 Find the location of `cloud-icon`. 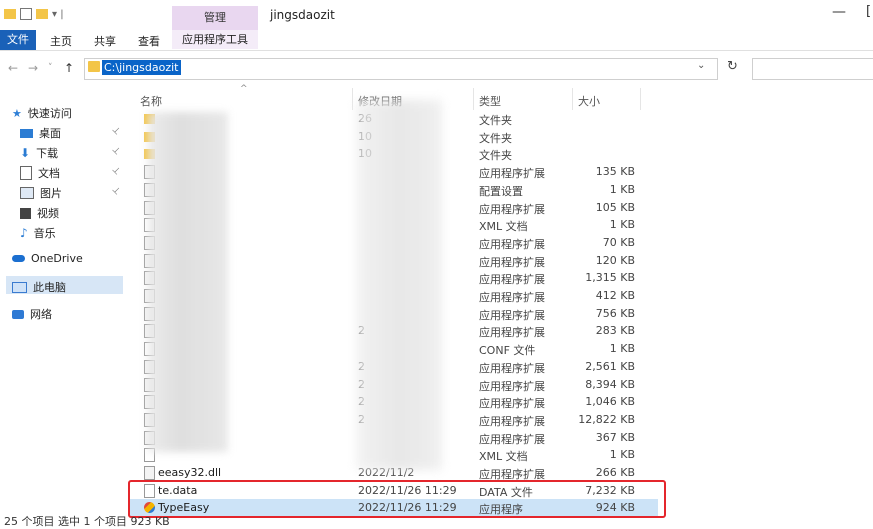

cloud-icon is located at coordinates (18, 258).